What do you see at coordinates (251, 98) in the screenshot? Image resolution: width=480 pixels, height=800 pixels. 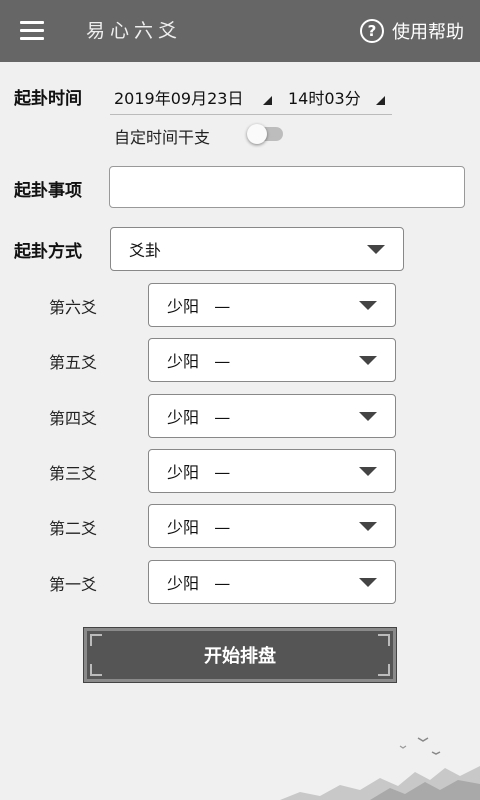 I see `datetime-row: 2019年09月23日 14时03分` at bounding box center [251, 98].